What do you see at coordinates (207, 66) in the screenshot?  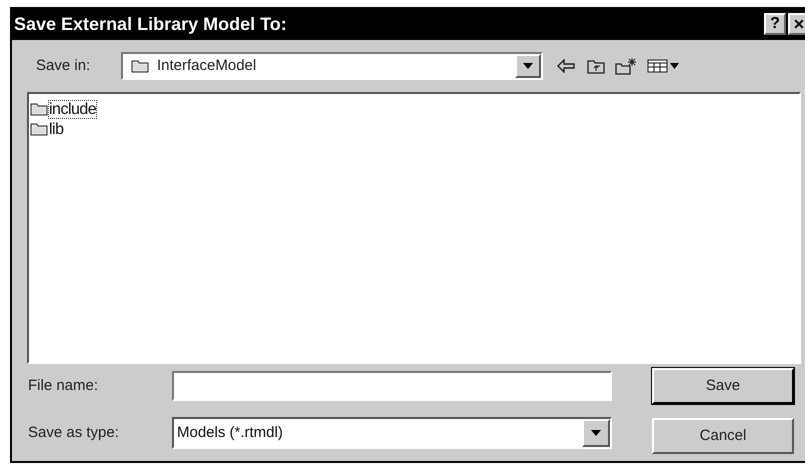 I see `save-in-value: InterfaceModel` at bounding box center [207, 66].